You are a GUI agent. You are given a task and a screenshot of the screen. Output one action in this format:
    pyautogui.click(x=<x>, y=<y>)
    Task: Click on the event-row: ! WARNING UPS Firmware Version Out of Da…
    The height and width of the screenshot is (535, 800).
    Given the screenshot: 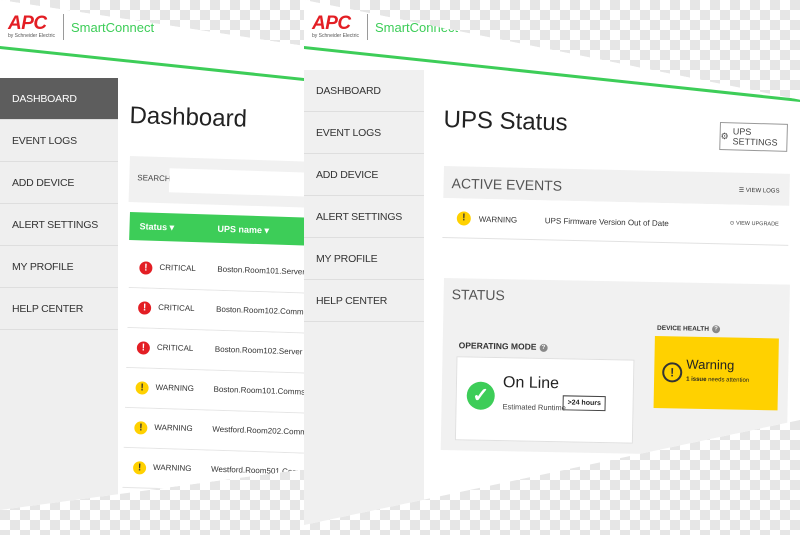 What is the action you would take?
    pyautogui.click(x=616, y=221)
    